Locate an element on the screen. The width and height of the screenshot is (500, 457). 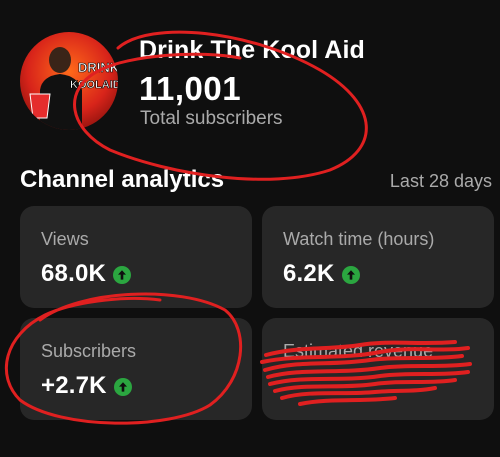
card-value-row: 6.2K is located at coordinates (321, 274).